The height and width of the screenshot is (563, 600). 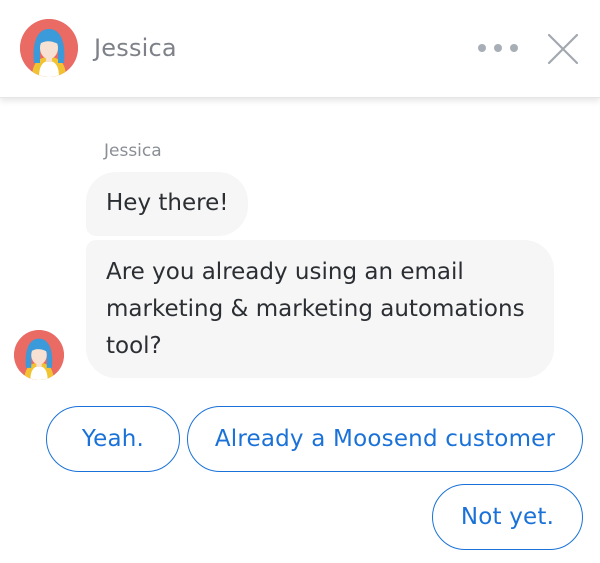 I want to click on more-options-button, so click(x=498, y=48).